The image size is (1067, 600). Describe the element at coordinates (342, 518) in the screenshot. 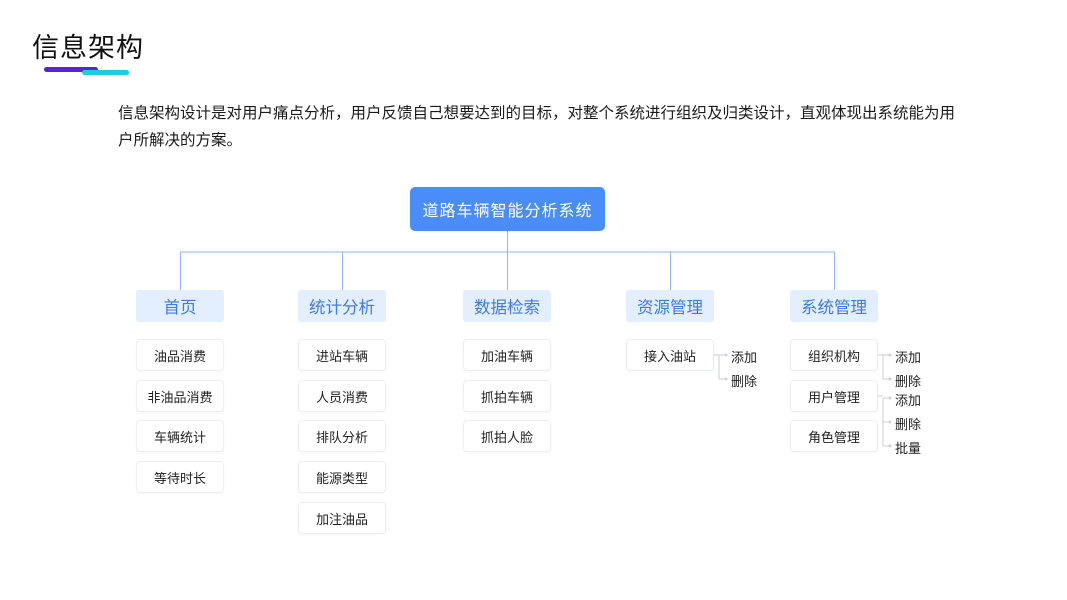

I see `leaf-node: 加注油品` at that location.